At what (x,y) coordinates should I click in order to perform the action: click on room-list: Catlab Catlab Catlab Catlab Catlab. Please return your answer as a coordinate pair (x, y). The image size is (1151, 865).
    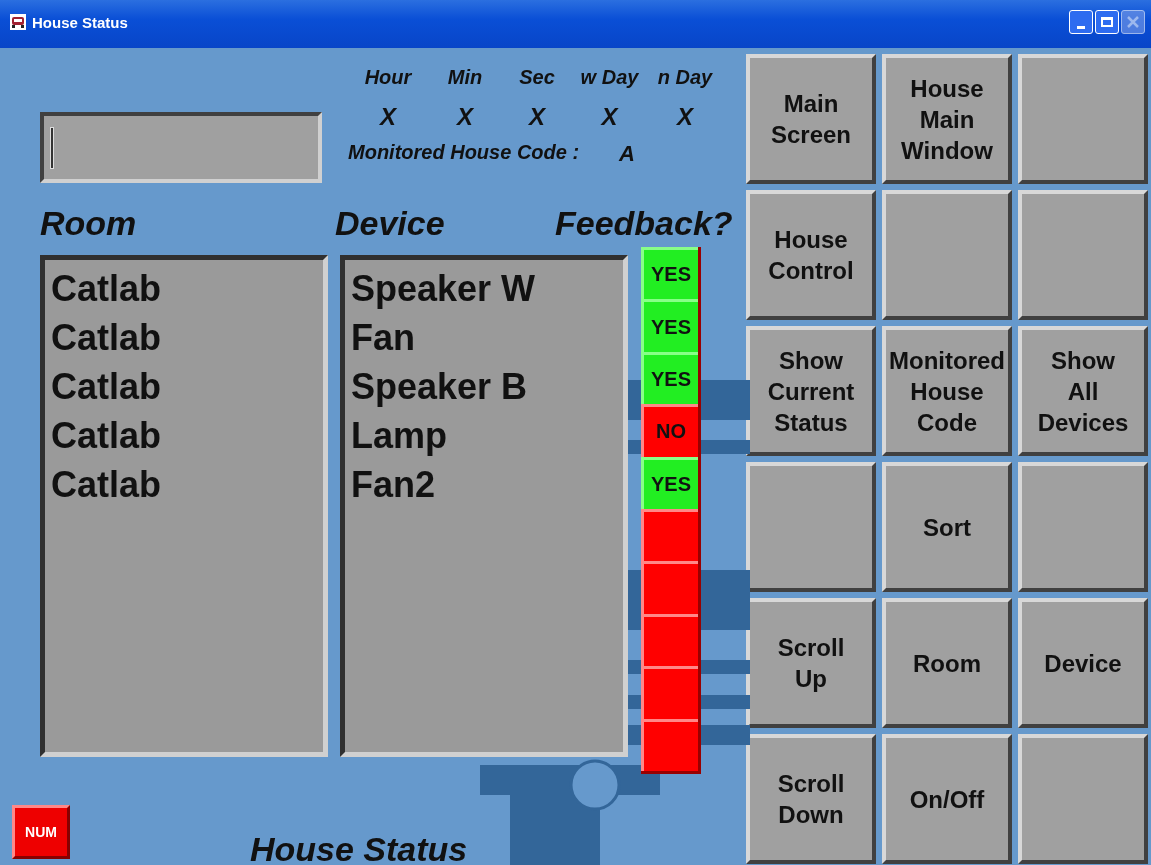
    Looking at the image, I should click on (184, 506).